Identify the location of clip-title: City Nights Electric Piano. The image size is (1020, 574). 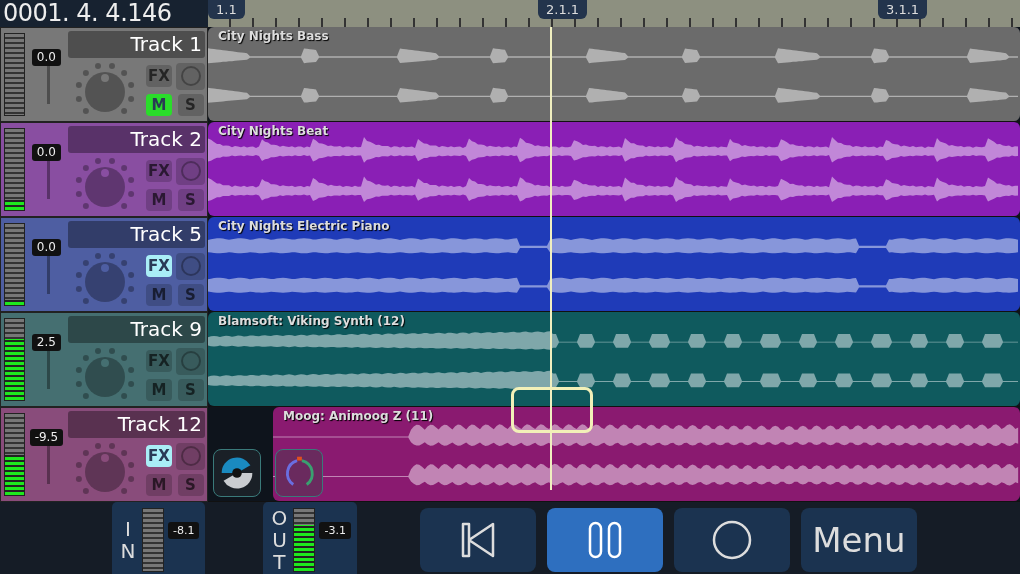
(304, 226).